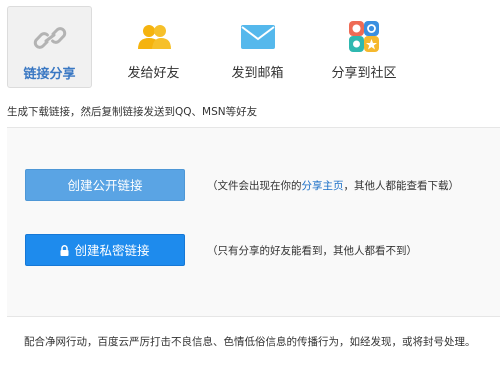 The image size is (500, 366). I want to click on tab-label: 发给好友, so click(153, 73).